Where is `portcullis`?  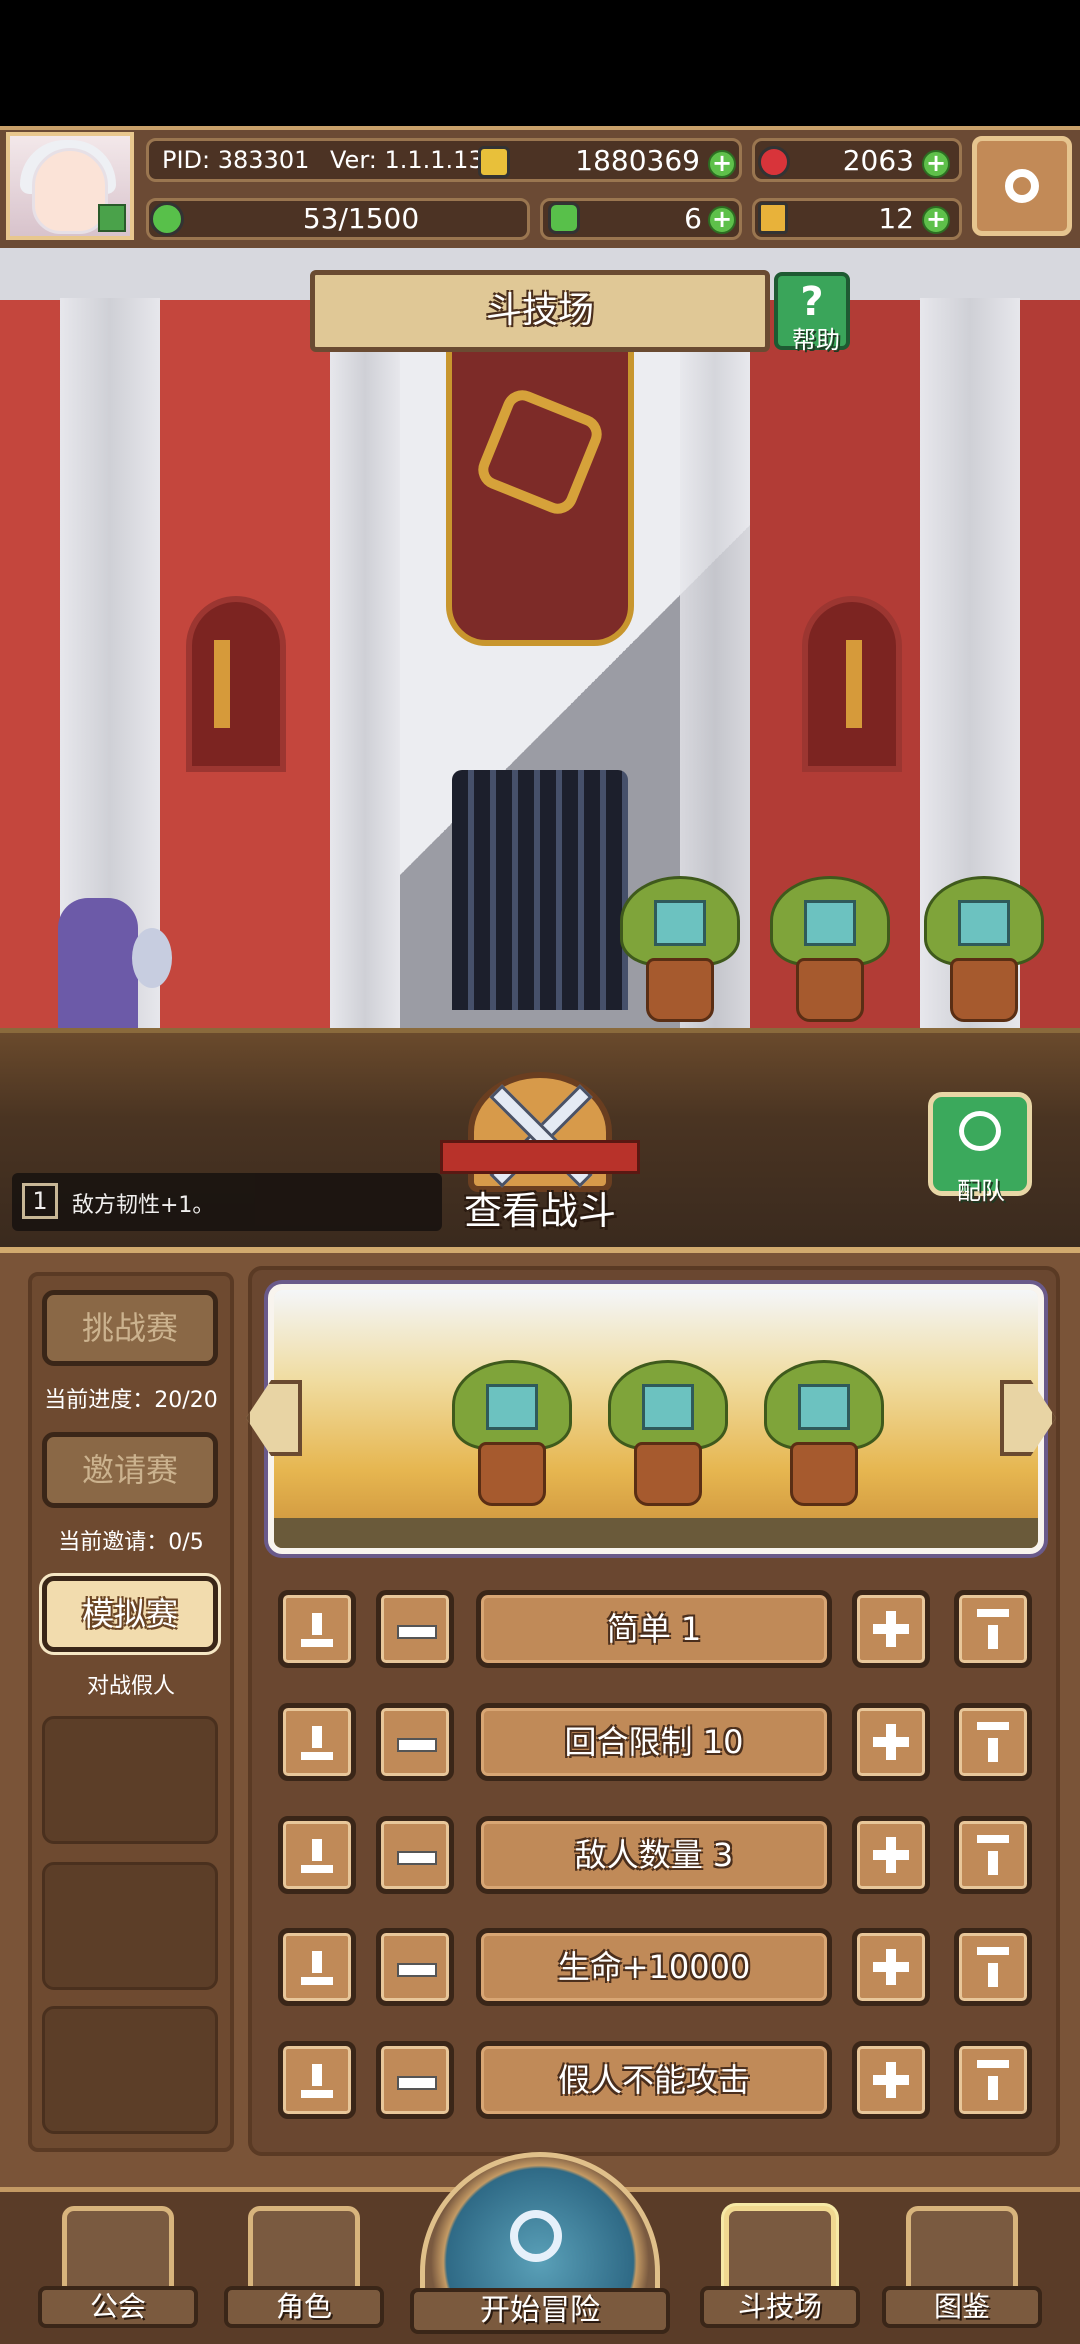 portcullis is located at coordinates (540, 890).